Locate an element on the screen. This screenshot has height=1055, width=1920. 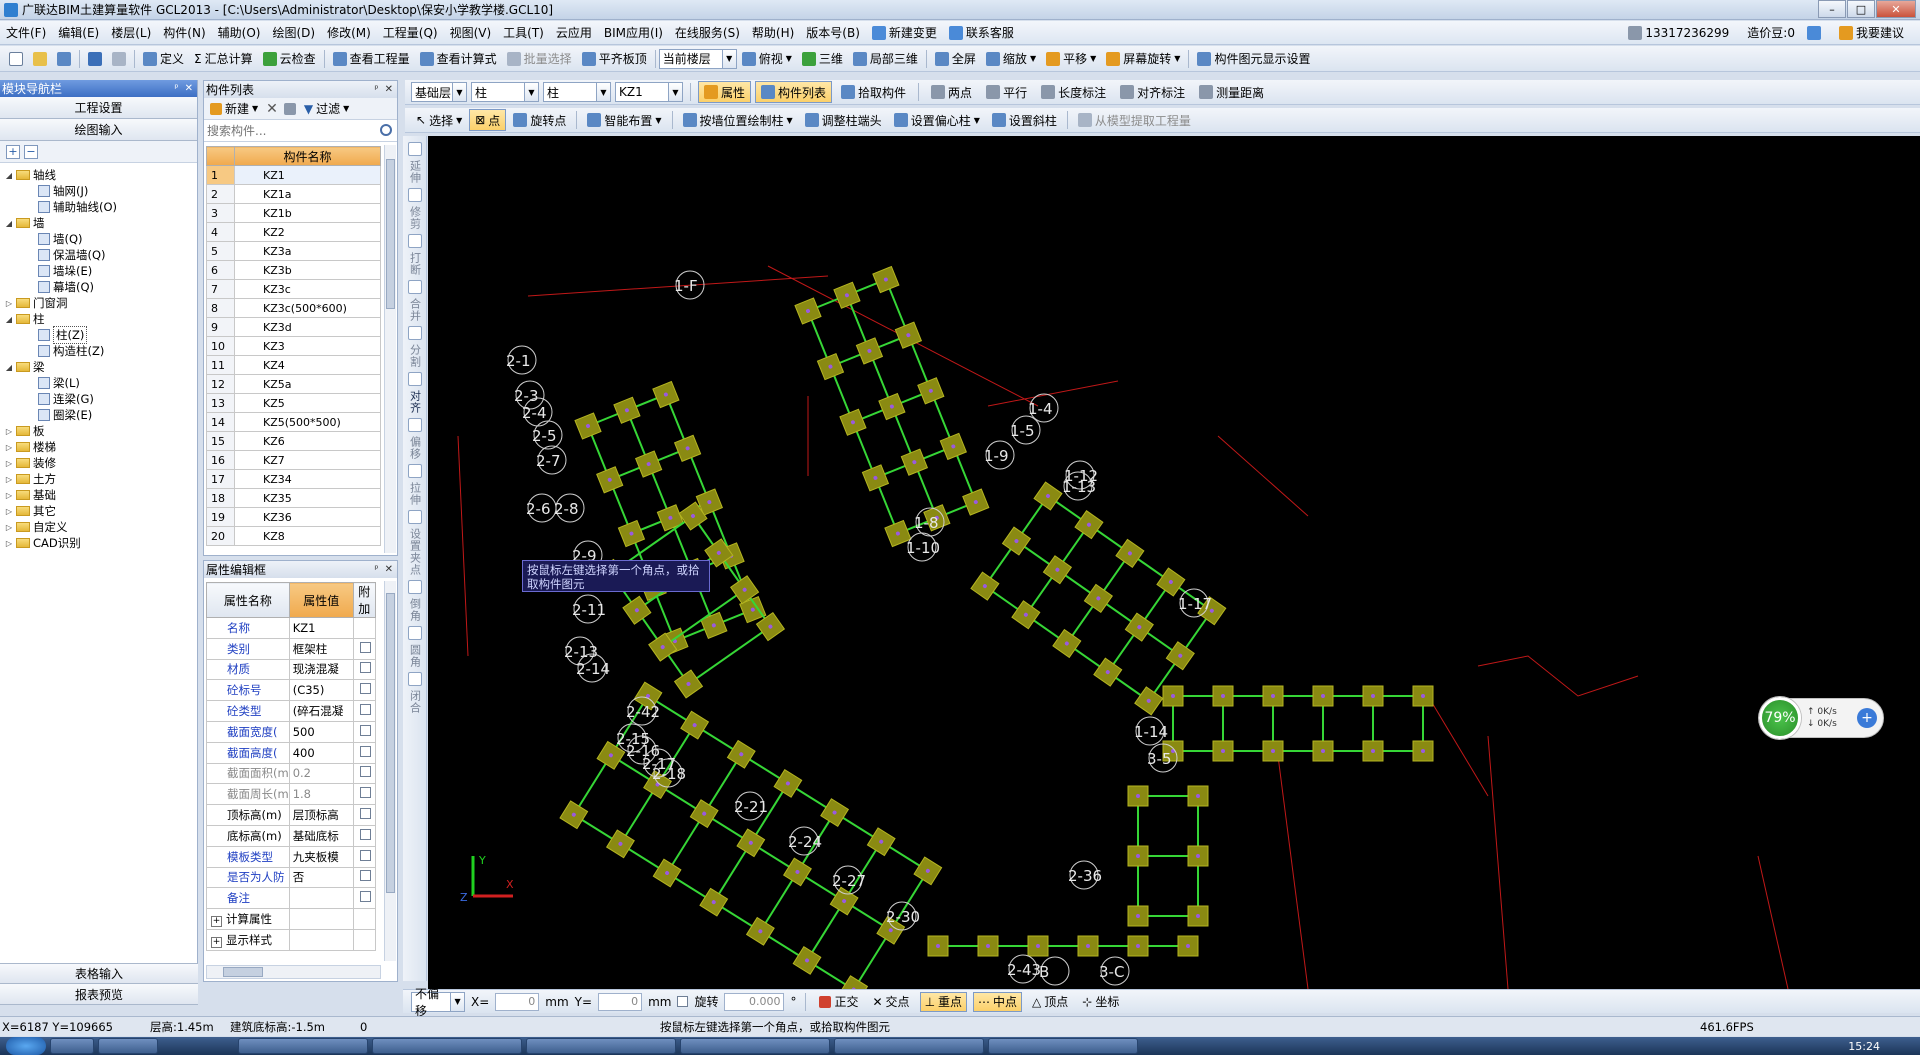
modify-tool-label: 圆角 is located at coordinates (415, 656).